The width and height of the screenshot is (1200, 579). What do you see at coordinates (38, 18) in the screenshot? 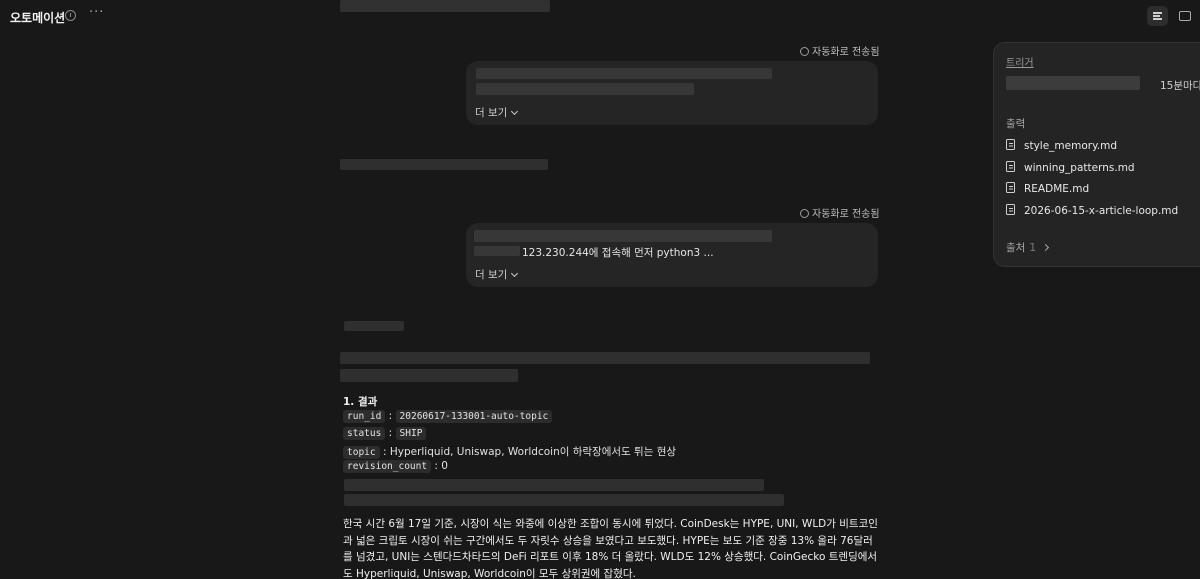
I see `page-title: 오토메이션` at bounding box center [38, 18].